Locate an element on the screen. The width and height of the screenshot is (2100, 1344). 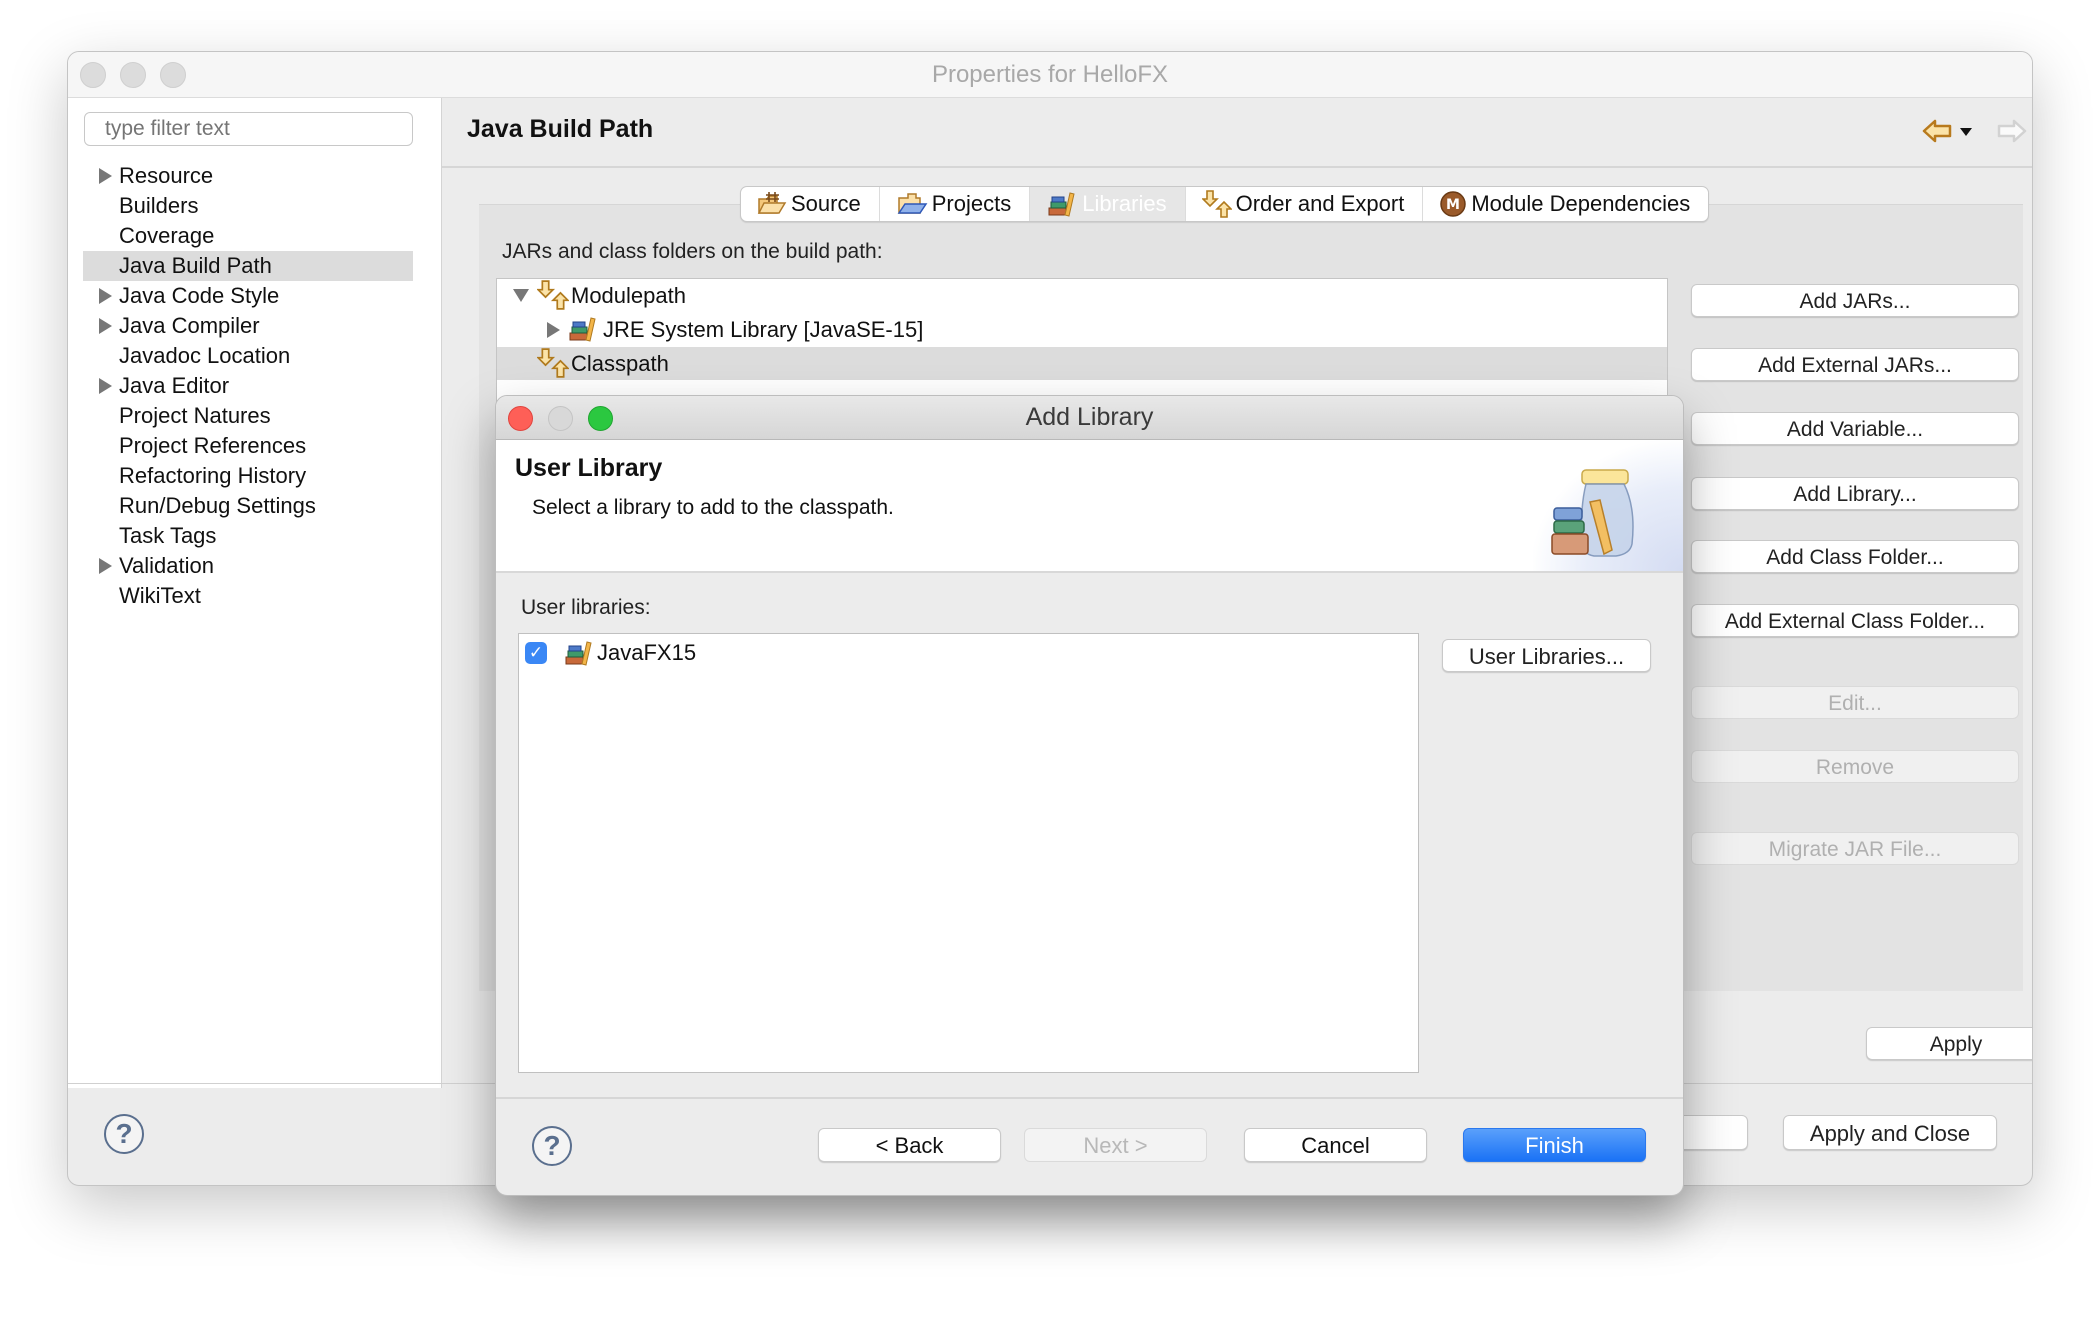
tree-item-label: Modulepath is located at coordinates (628, 295).